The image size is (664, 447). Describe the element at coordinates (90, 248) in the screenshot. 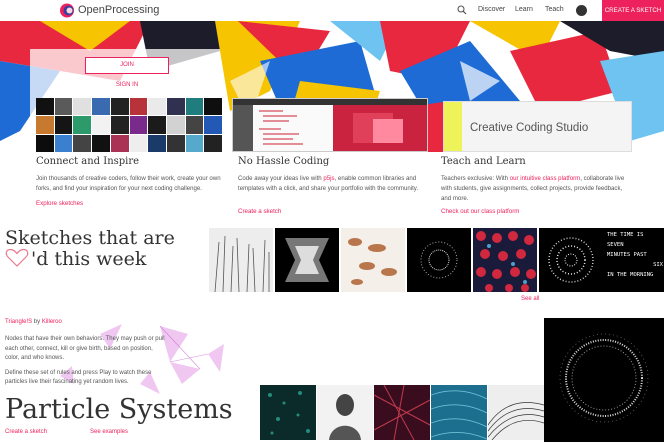

I see `liked-section-title: Sketches that are 'd this week` at that location.